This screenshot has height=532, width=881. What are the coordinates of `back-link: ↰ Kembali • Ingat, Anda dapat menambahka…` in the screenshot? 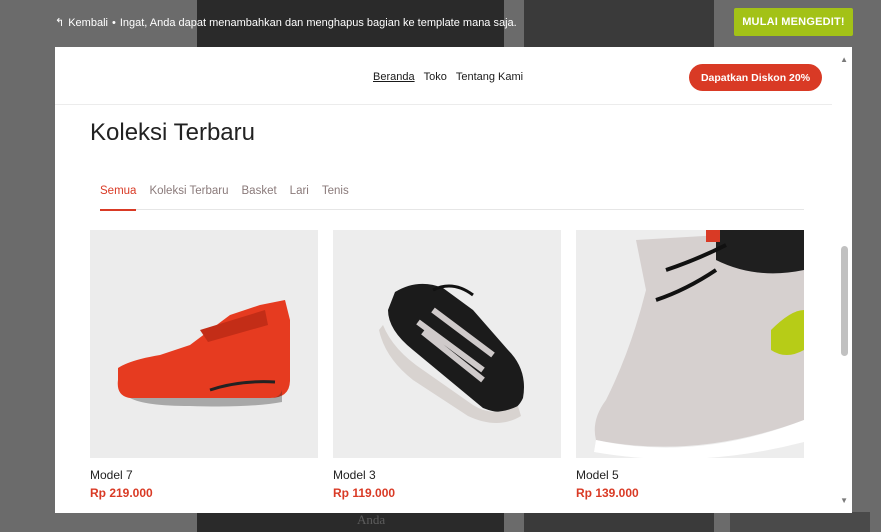 It's located at (286, 23).